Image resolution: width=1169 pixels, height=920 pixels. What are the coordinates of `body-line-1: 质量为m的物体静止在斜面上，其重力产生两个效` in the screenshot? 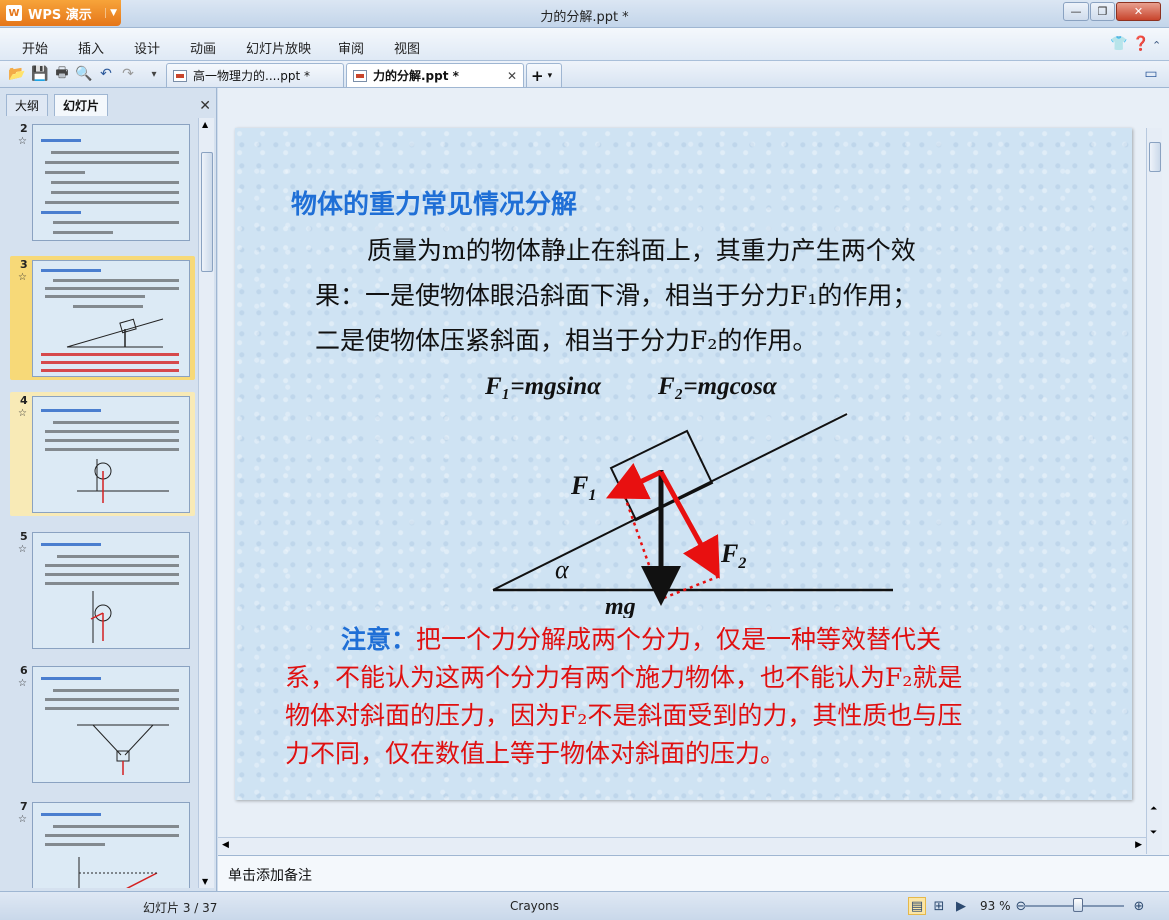 It's located at (680, 250).